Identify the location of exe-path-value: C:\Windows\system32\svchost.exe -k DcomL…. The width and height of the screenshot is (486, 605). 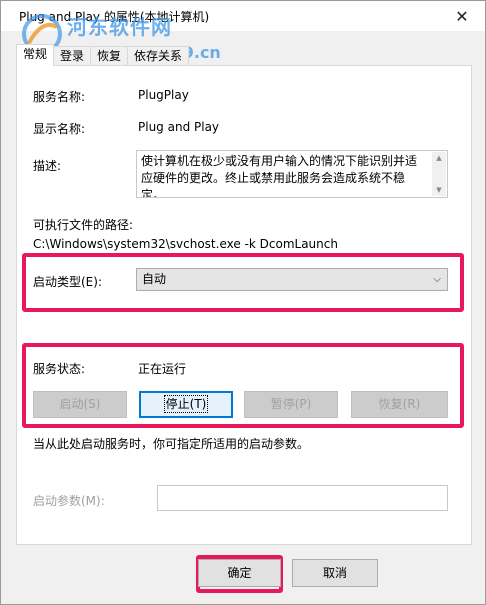
(185, 244).